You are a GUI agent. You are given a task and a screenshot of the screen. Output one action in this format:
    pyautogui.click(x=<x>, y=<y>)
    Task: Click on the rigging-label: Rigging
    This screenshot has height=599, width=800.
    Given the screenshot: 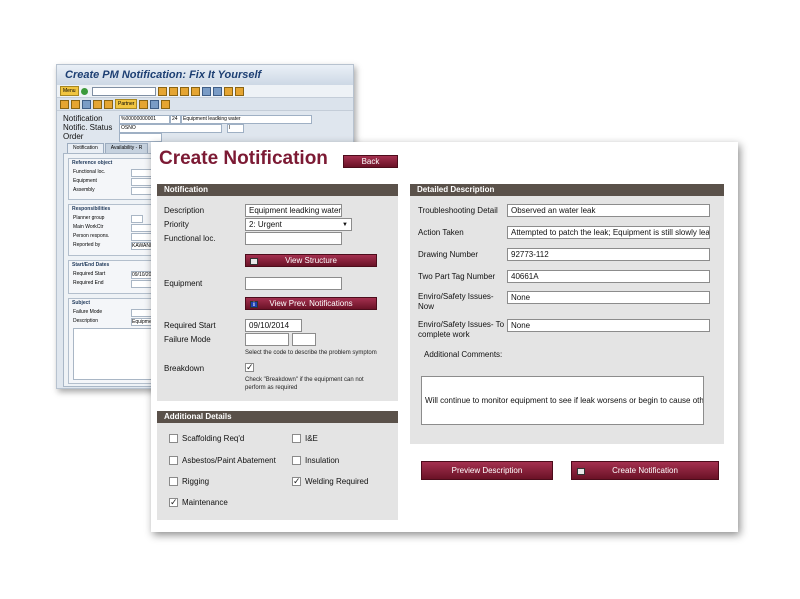 What is the action you would take?
    pyautogui.click(x=196, y=481)
    